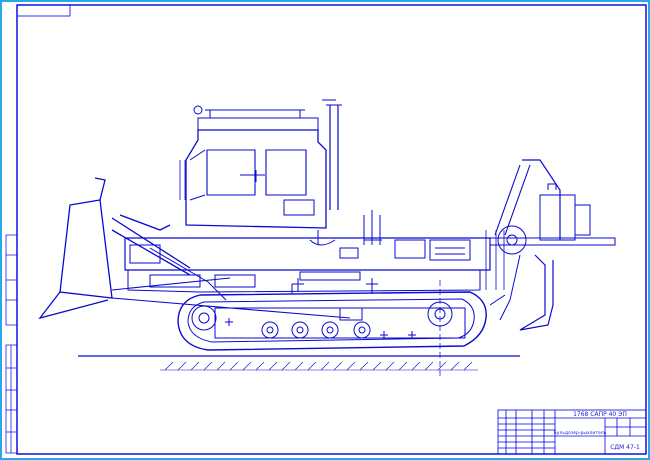  Describe the element at coordinates (43, 10) in the screenshot. I see `corner-stamp` at that location.